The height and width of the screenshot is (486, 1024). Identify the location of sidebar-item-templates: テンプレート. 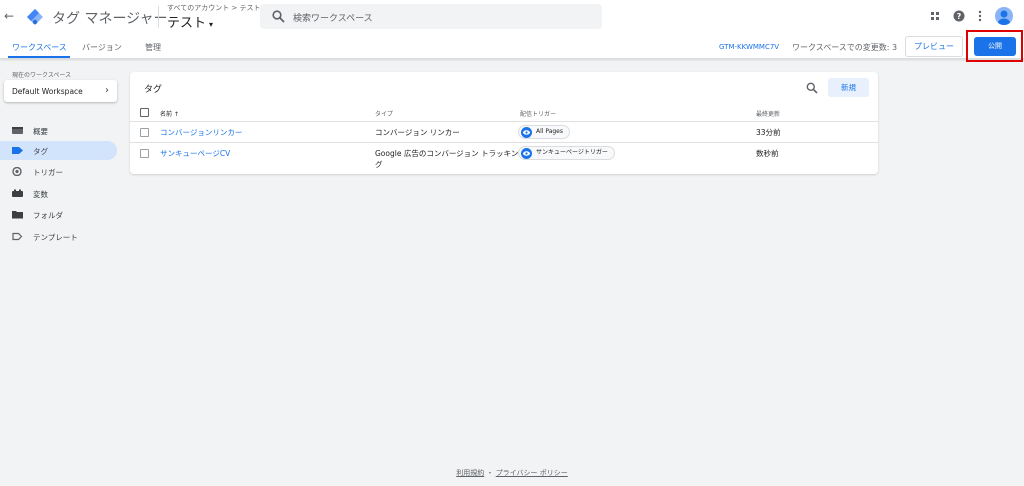
(58, 236).